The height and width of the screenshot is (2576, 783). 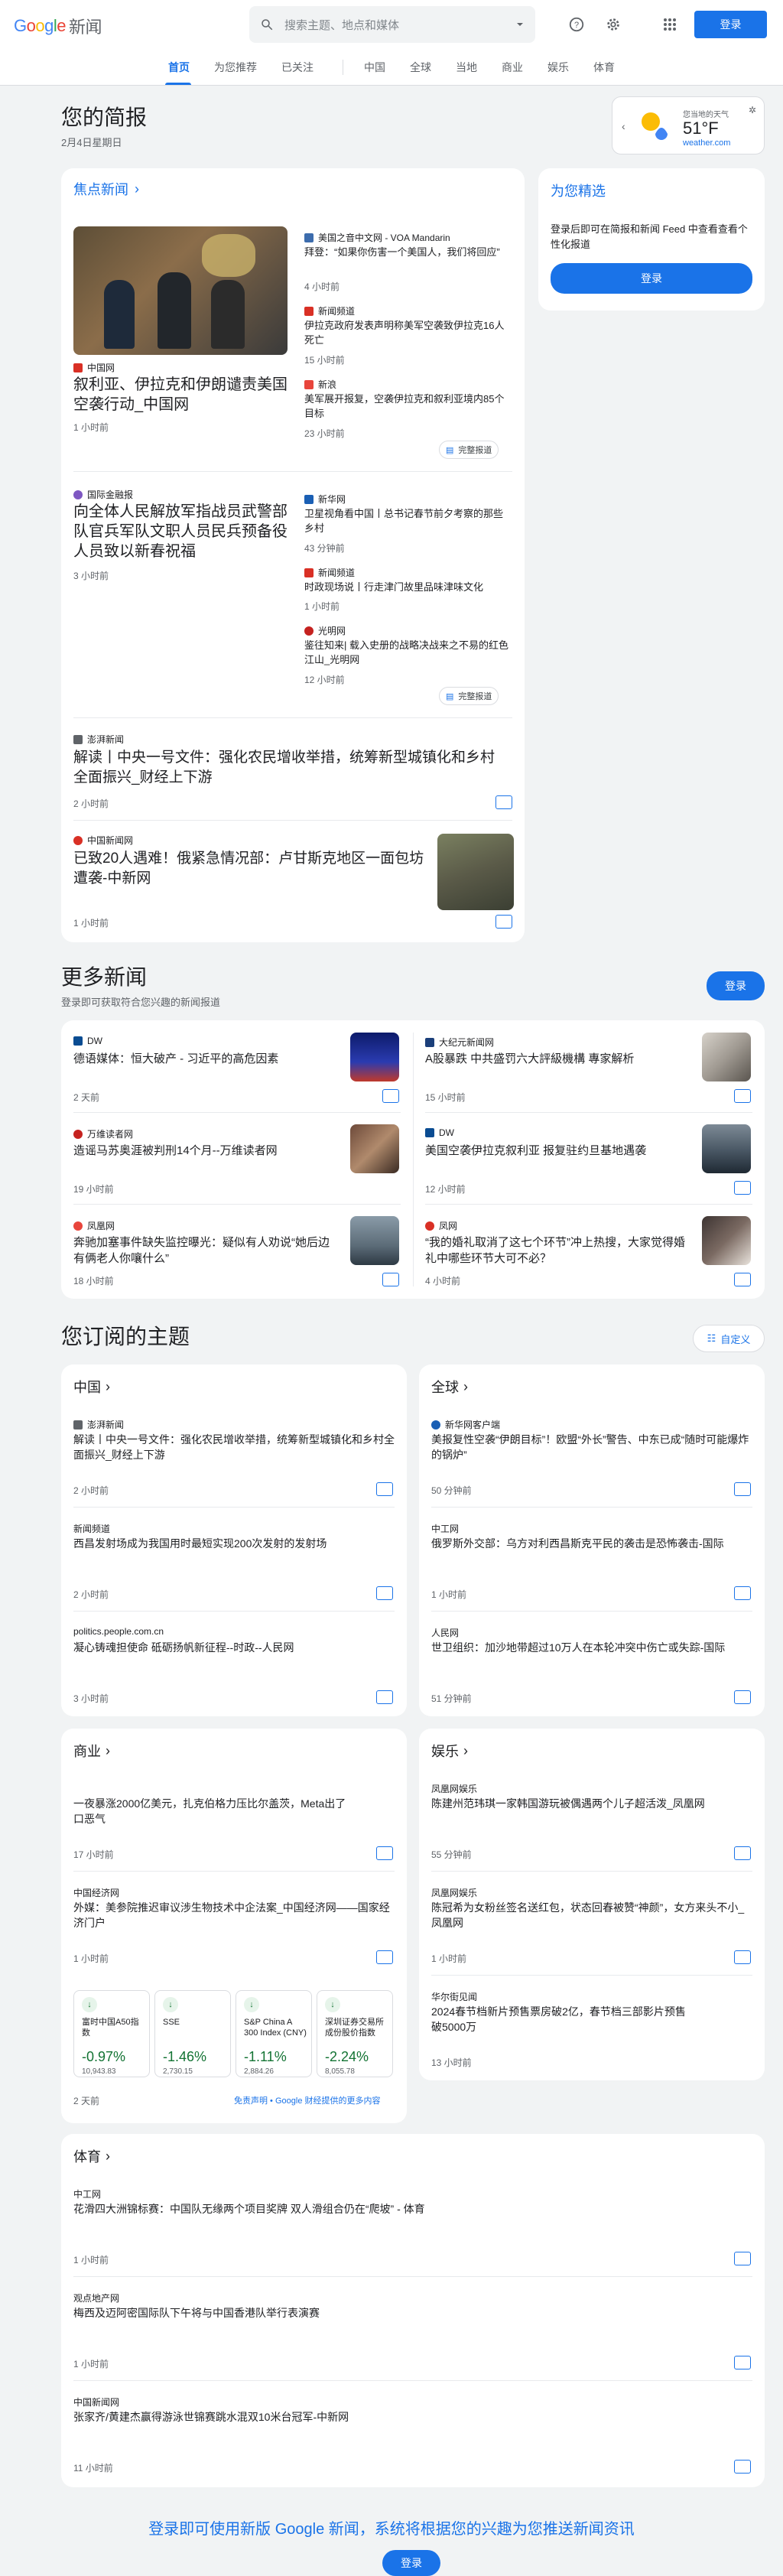 I want to click on picks-signin-button: 登录, so click(x=652, y=278).